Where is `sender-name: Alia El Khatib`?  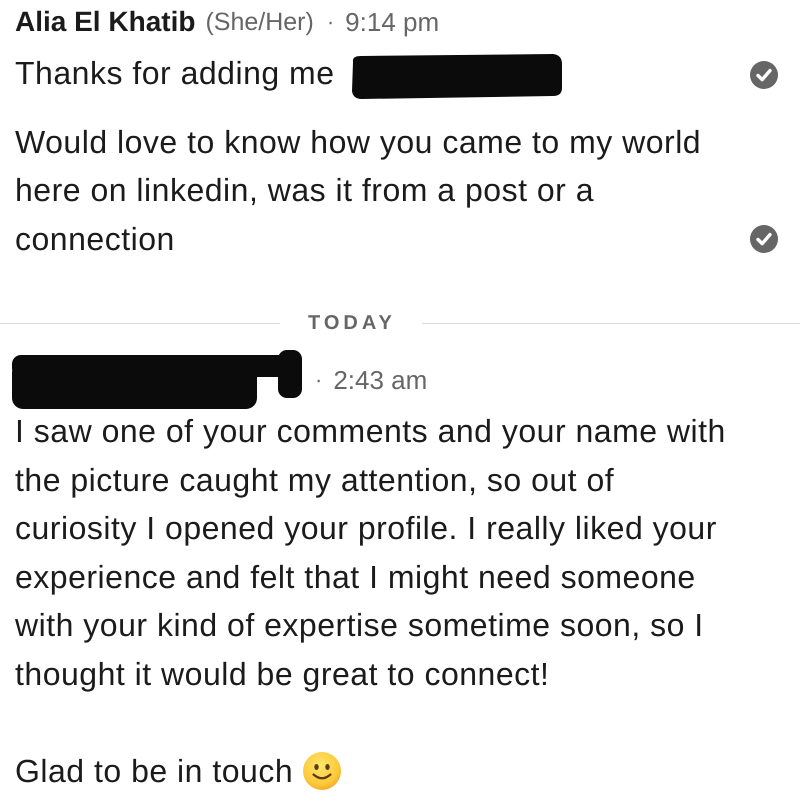
sender-name: Alia El Khatib is located at coordinates (105, 22).